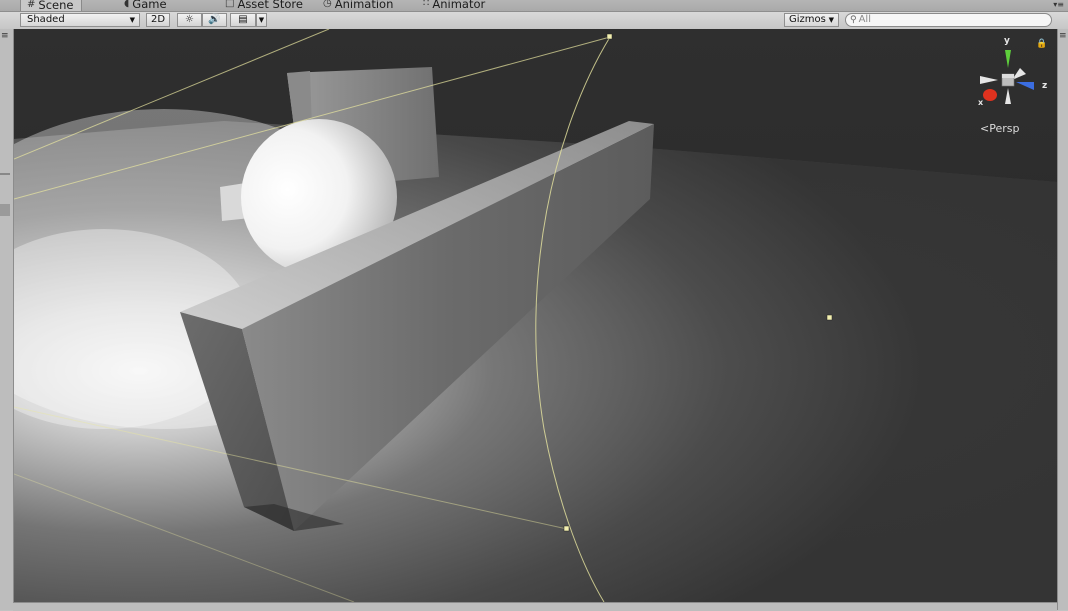 The height and width of the screenshot is (611, 1068). Describe the element at coordinates (80, 20) in the screenshot. I see `shading-mode-dropdown: Shaded ▼` at that location.